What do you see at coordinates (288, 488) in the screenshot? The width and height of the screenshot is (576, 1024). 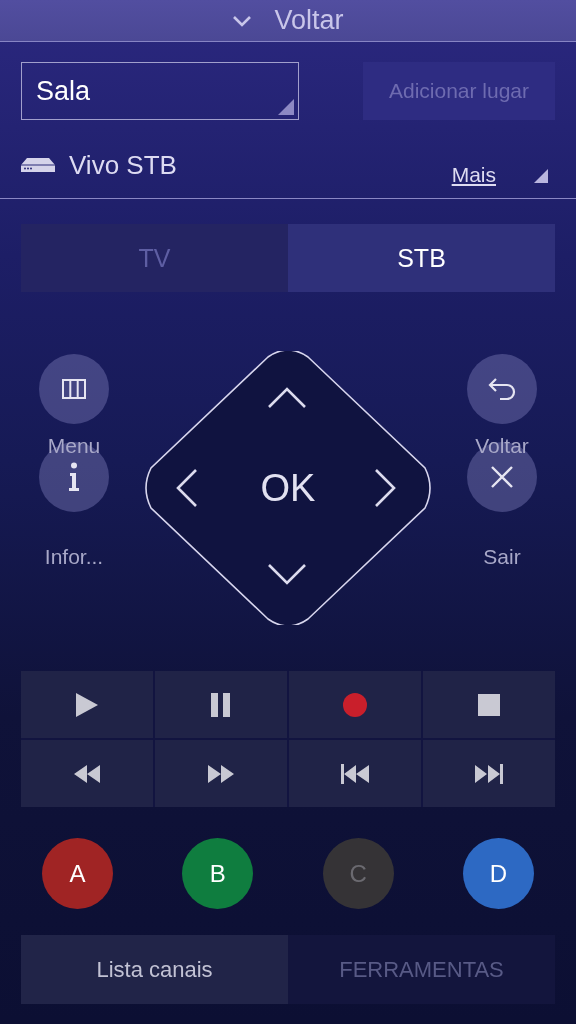 I see `ok-button: OK` at bounding box center [288, 488].